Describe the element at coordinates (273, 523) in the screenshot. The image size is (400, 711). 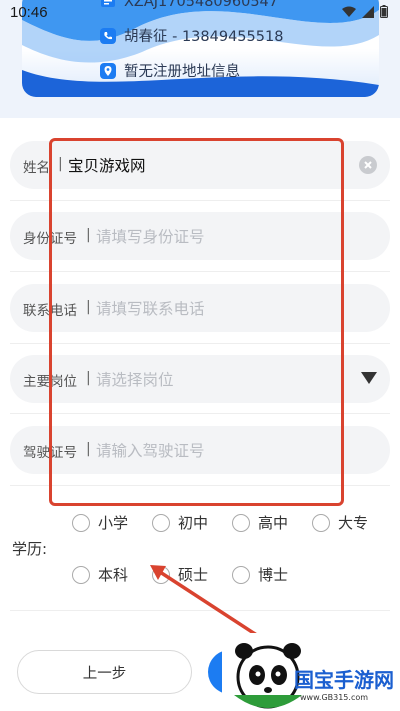
I see `radio-label: 高中` at that location.